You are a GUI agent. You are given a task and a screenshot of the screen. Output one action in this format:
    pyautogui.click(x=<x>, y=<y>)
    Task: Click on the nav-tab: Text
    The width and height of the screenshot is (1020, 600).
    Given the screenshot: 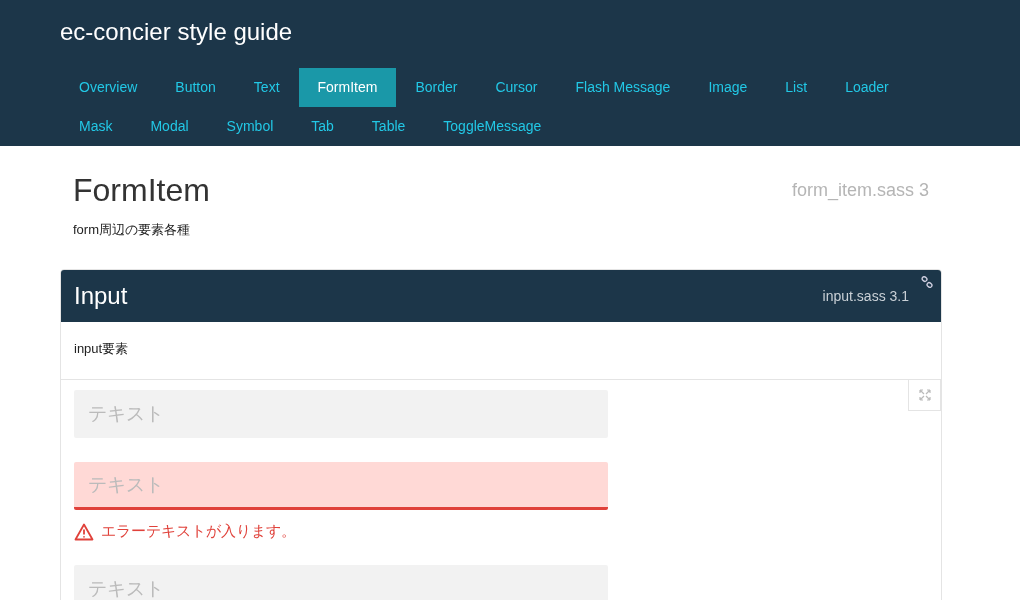 What is the action you would take?
    pyautogui.click(x=266, y=87)
    